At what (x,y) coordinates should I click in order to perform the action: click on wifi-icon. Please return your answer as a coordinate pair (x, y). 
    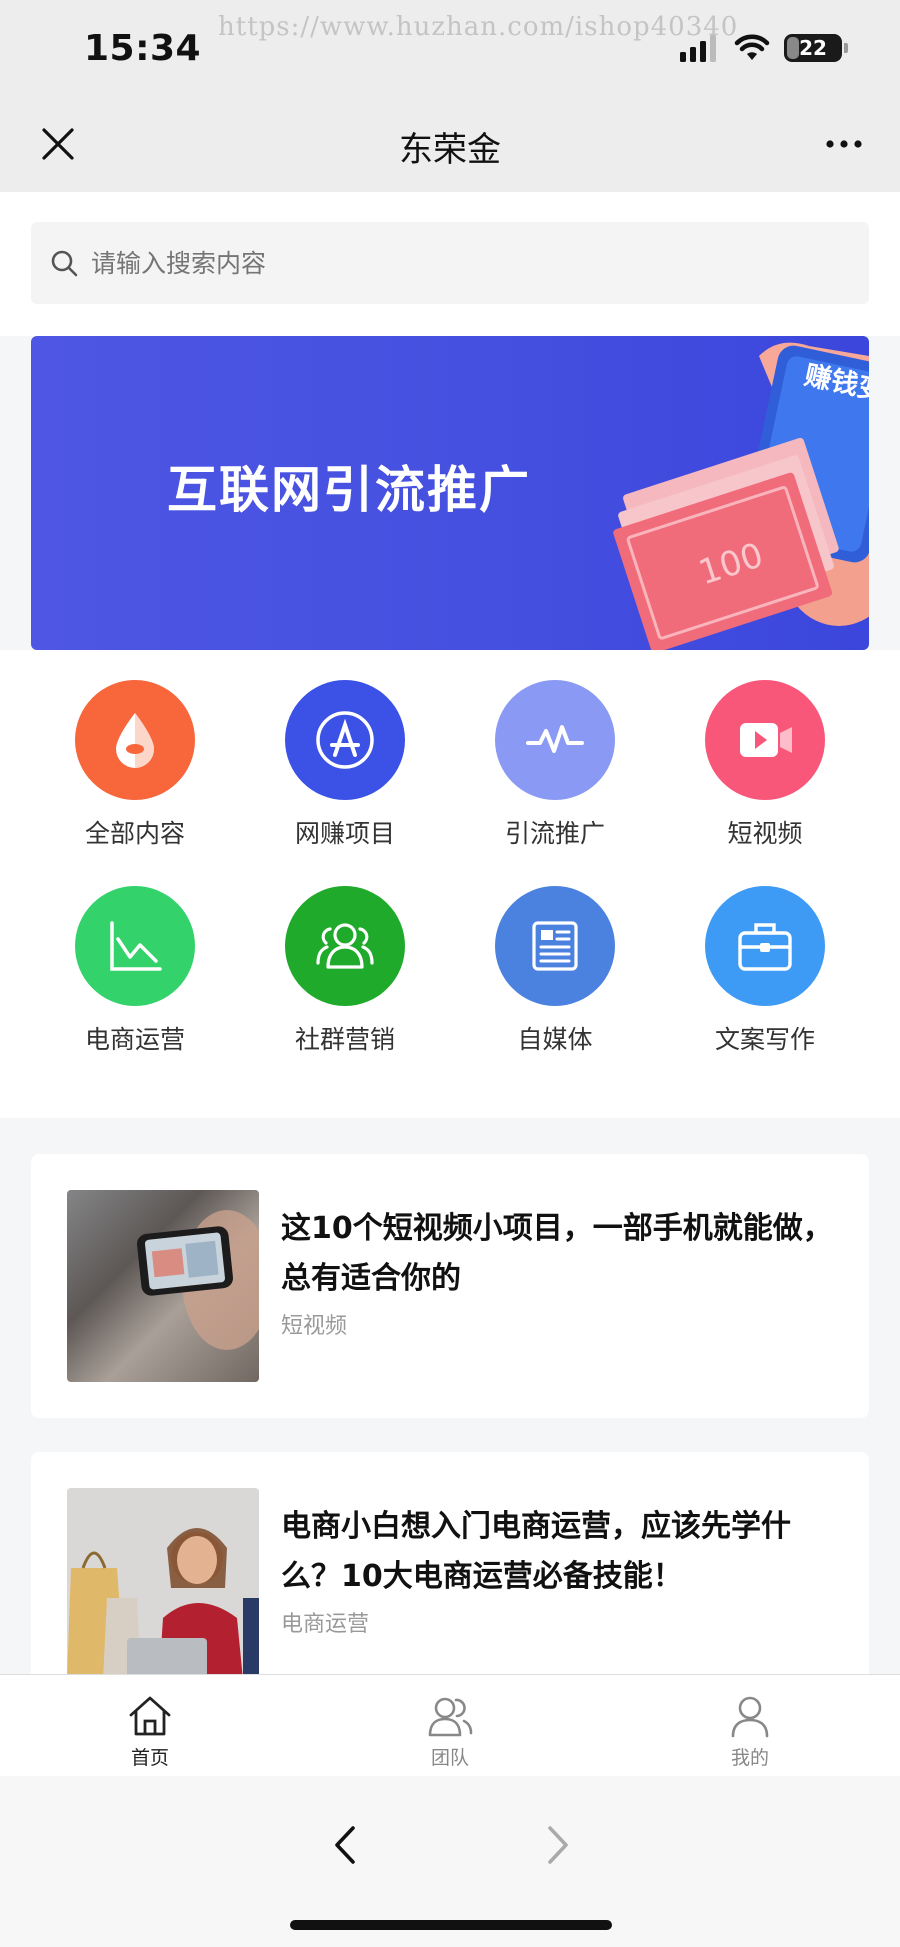
    Looking at the image, I should click on (752, 47).